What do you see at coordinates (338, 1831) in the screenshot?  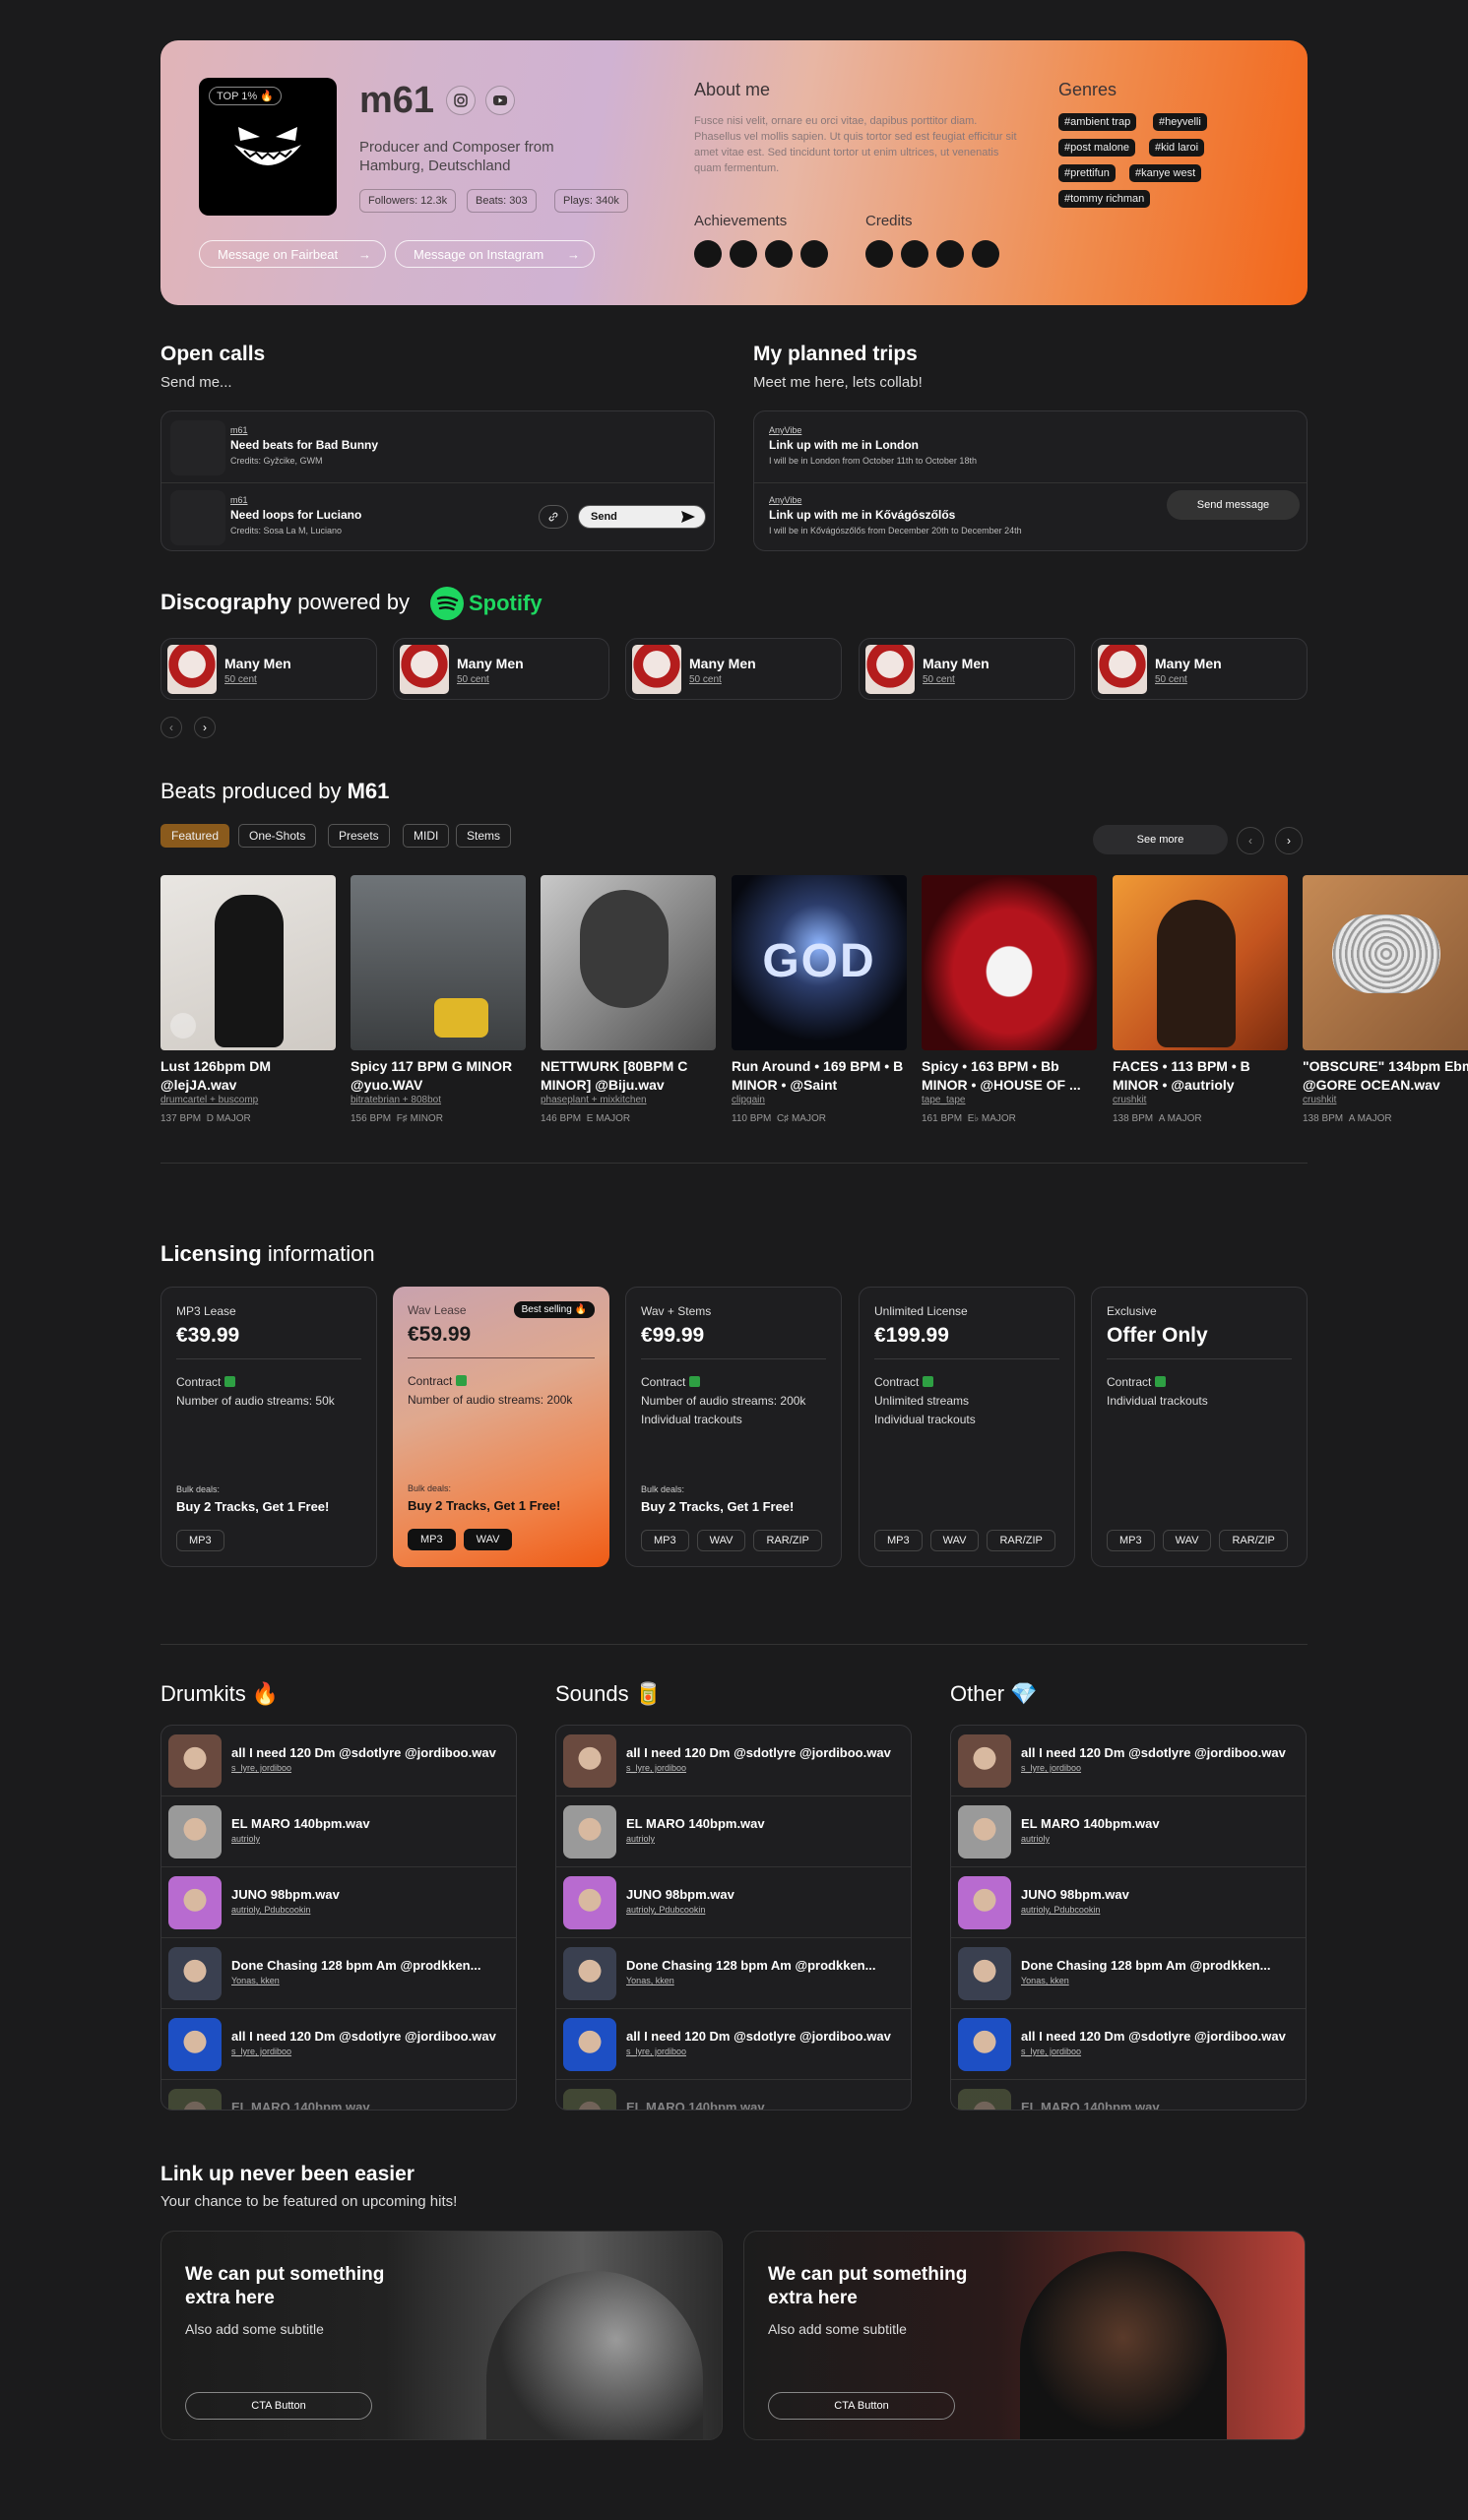 I see `kit-row: EL MARO 140bpm.wav autrioly` at bounding box center [338, 1831].